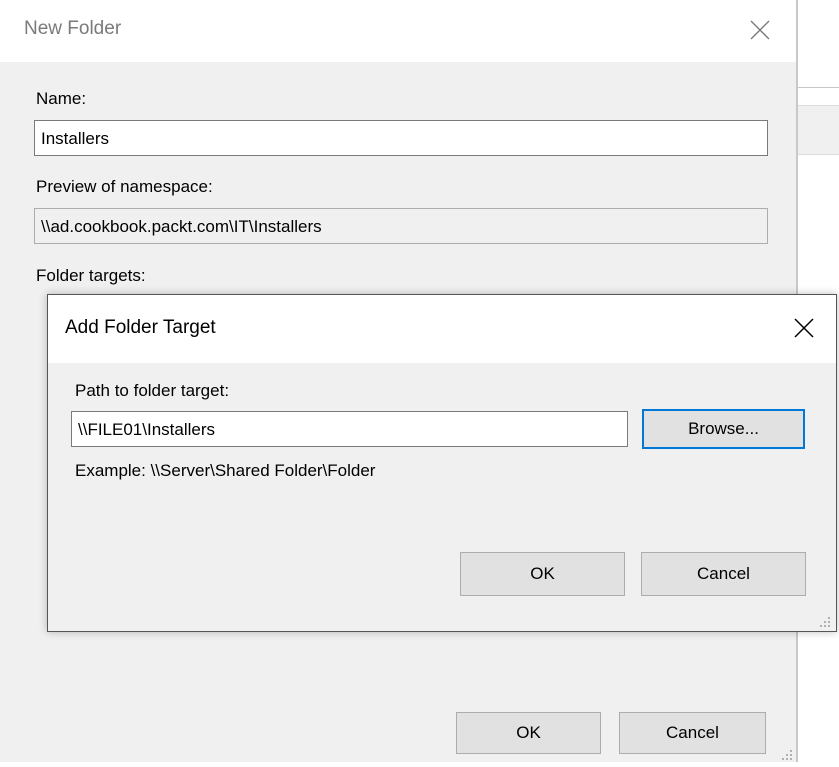 This screenshot has height=767, width=839. What do you see at coordinates (818, 87) in the screenshot?
I see `background-divider` at bounding box center [818, 87].